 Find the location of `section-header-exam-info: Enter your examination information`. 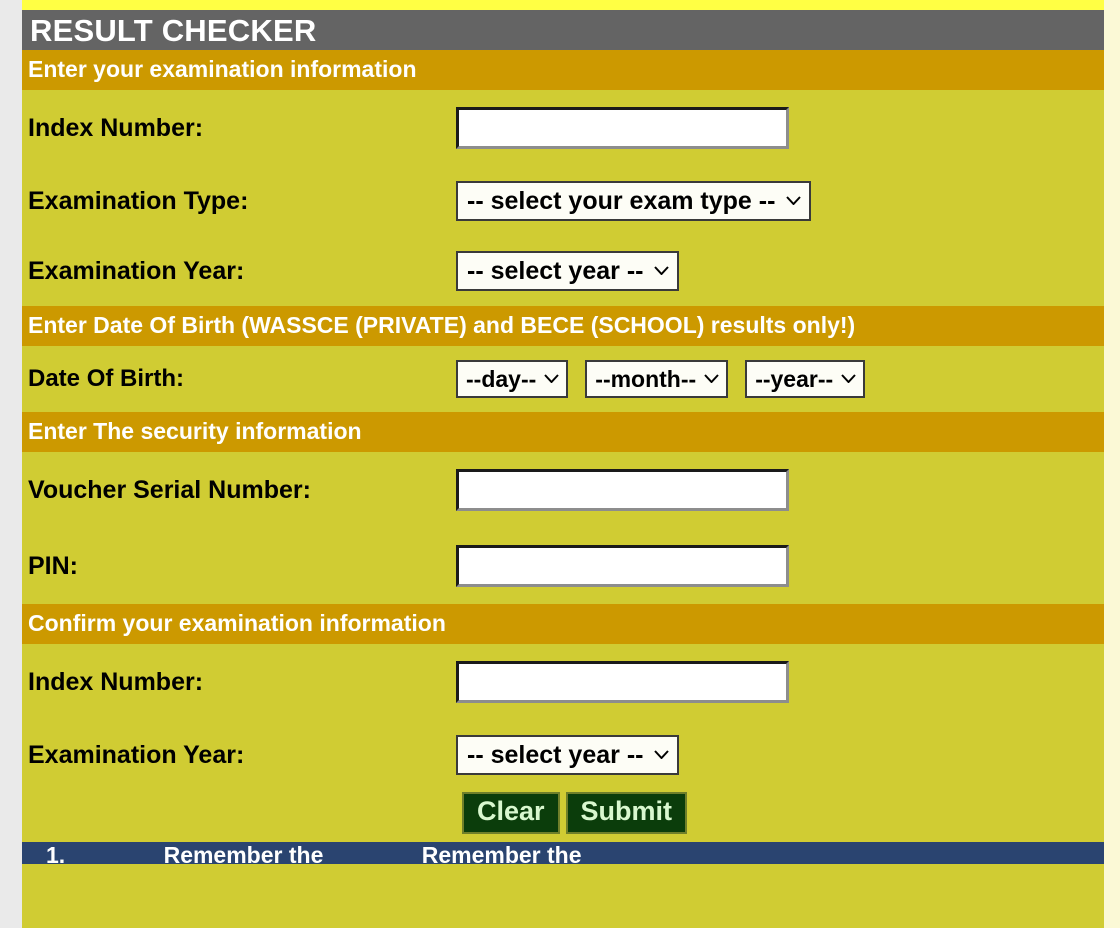

section-header-exam-info: Enter your examination information is located at coordinates (563, 70).